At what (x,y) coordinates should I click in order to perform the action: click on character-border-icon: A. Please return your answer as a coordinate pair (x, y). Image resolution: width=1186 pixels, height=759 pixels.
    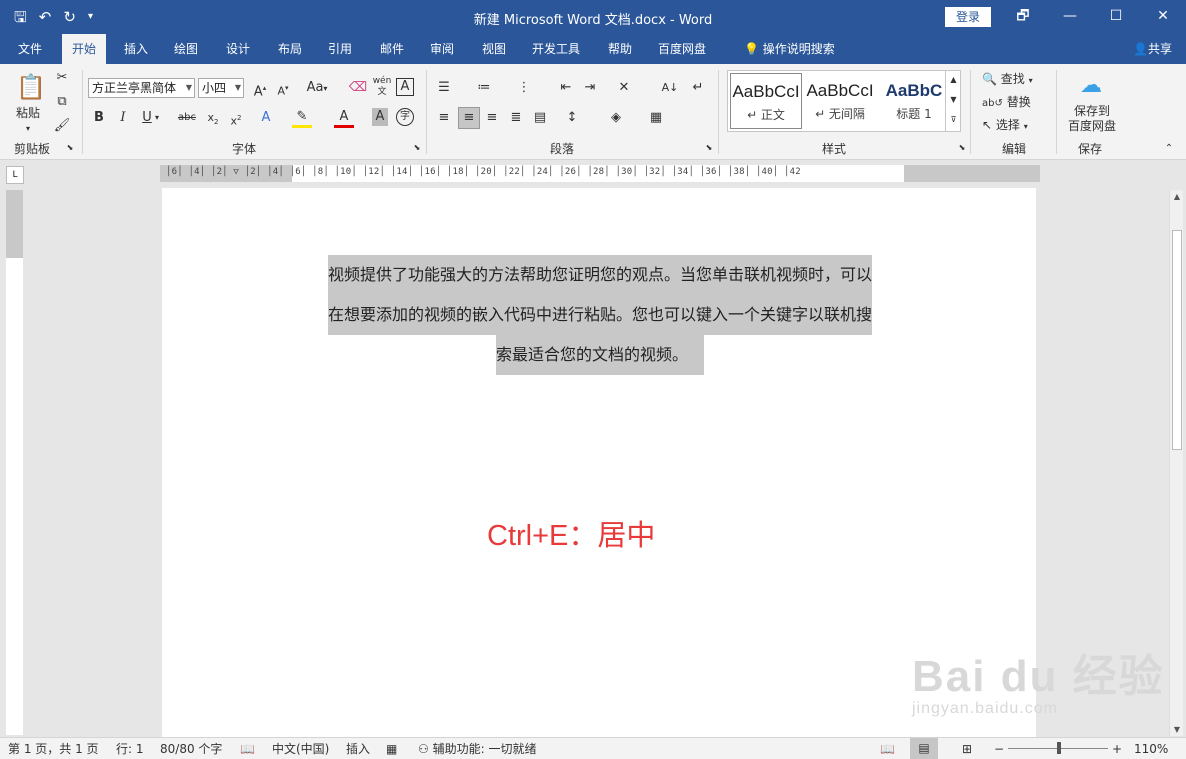
    Looking at the image, I should click on (405, 87).